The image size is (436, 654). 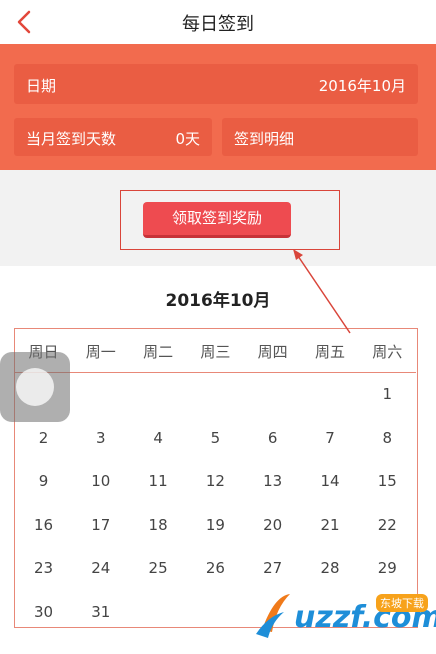 What do you see at coordinates (330, 438) in the screenshot?
I see `calendar-day: 7` at bounding box center [330, 438].